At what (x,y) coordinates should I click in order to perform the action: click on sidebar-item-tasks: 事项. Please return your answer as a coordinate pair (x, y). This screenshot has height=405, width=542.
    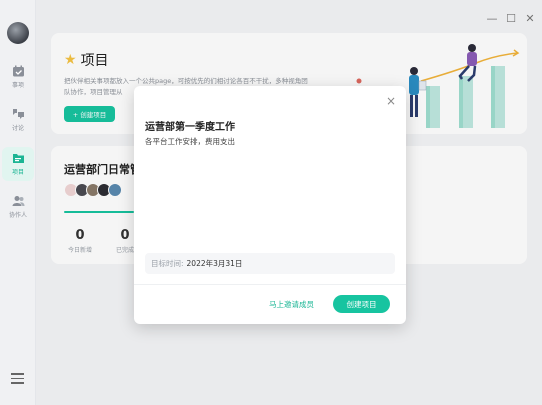
    Looking at the image, I should click on (18, 77).